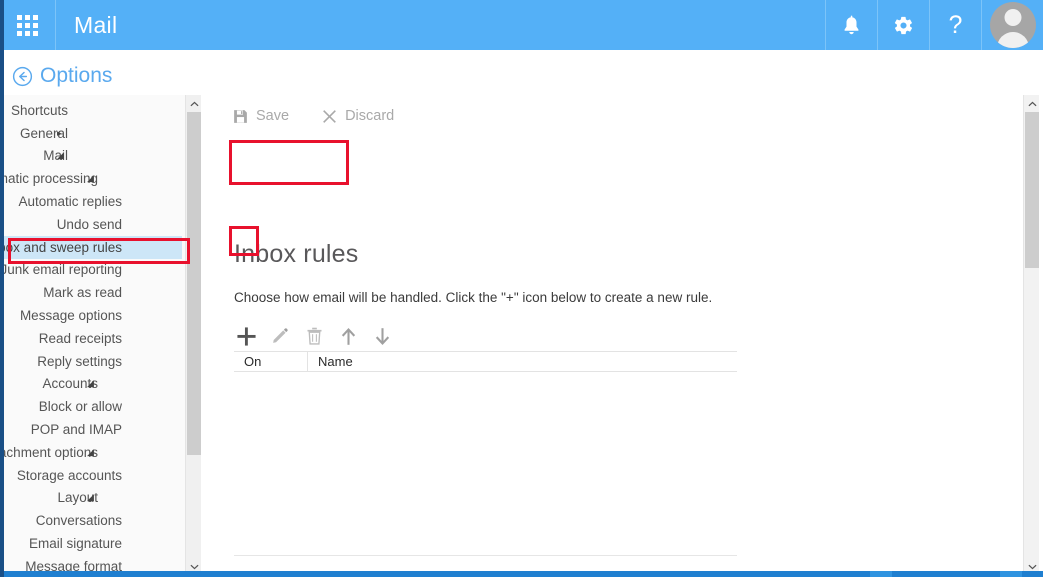 This screenshot has height=577, width=1043. What do you see at coordinates (76, 430) in the screenshot?
I see `sidebar-item-label: POP and IMAP` at bounding box center [76, 430].